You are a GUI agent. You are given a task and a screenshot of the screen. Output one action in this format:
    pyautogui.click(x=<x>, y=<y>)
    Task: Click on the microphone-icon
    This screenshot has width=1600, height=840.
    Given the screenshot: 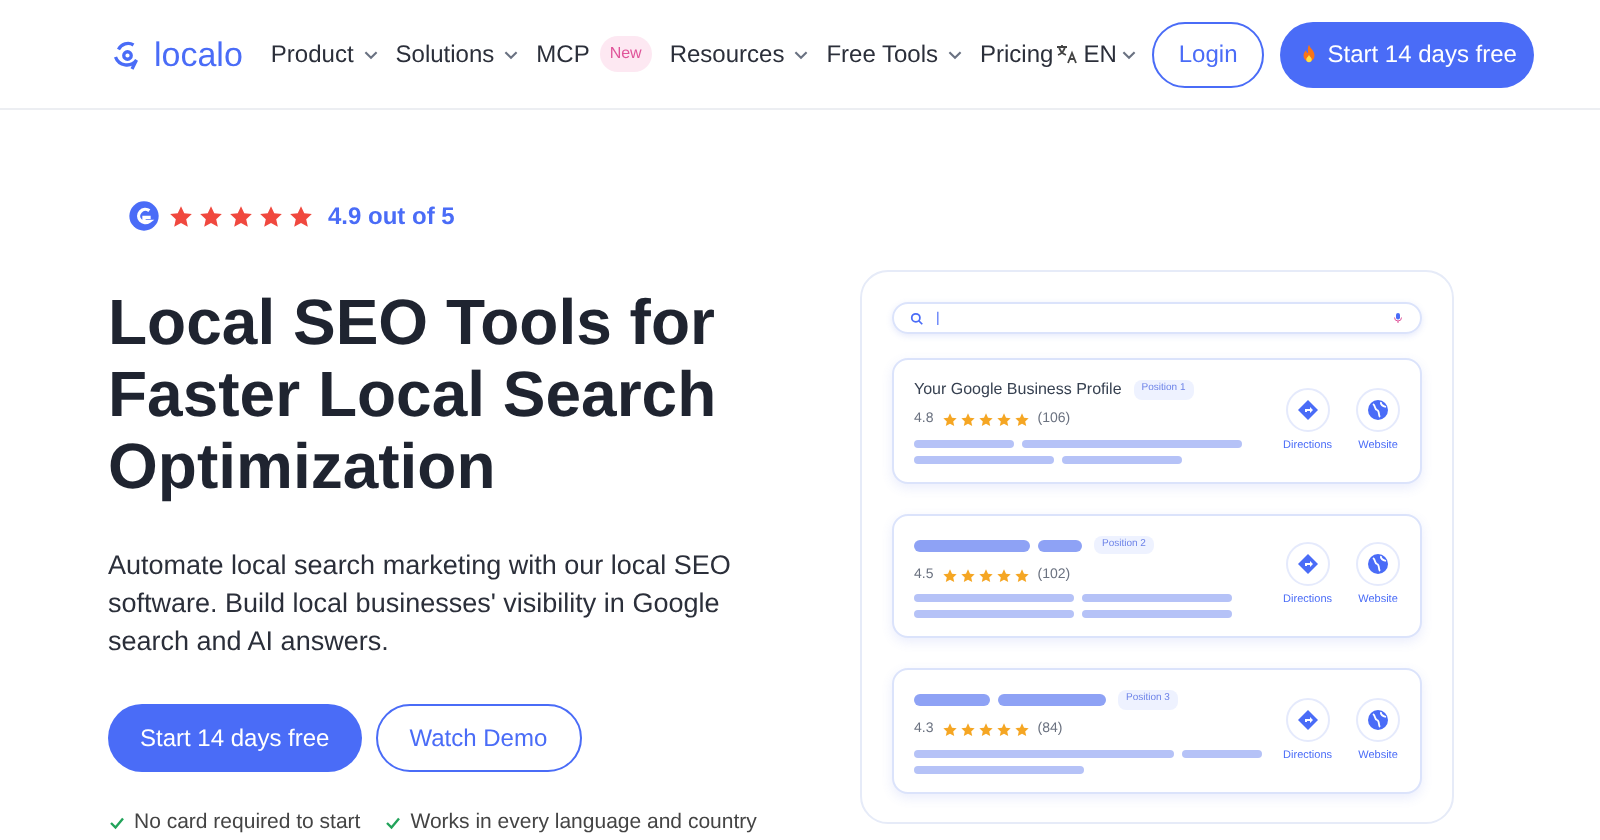 What is the action you would take?
    pyautogui.click(x=1398, y=318)
    